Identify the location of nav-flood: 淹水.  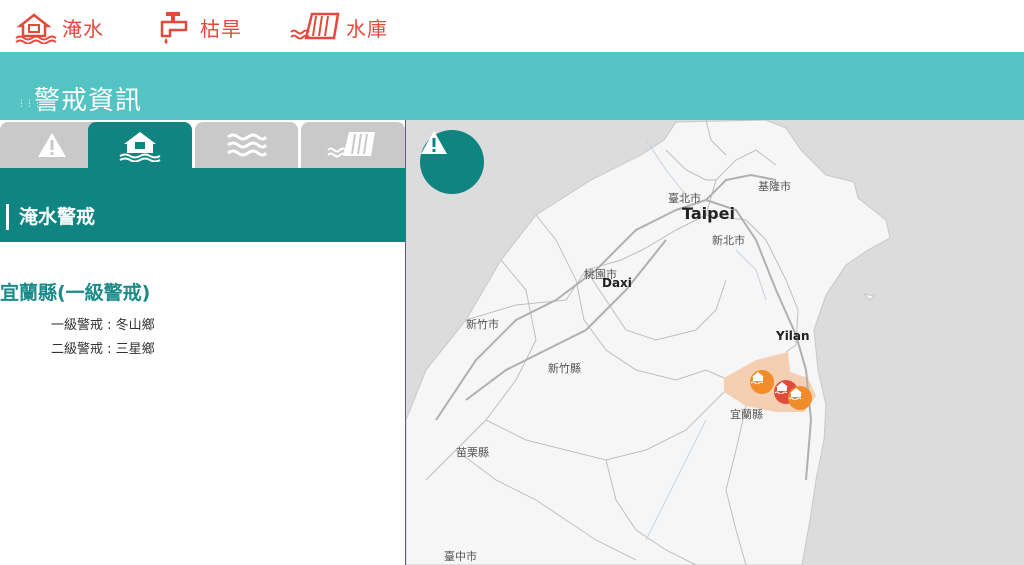
(59, 27).